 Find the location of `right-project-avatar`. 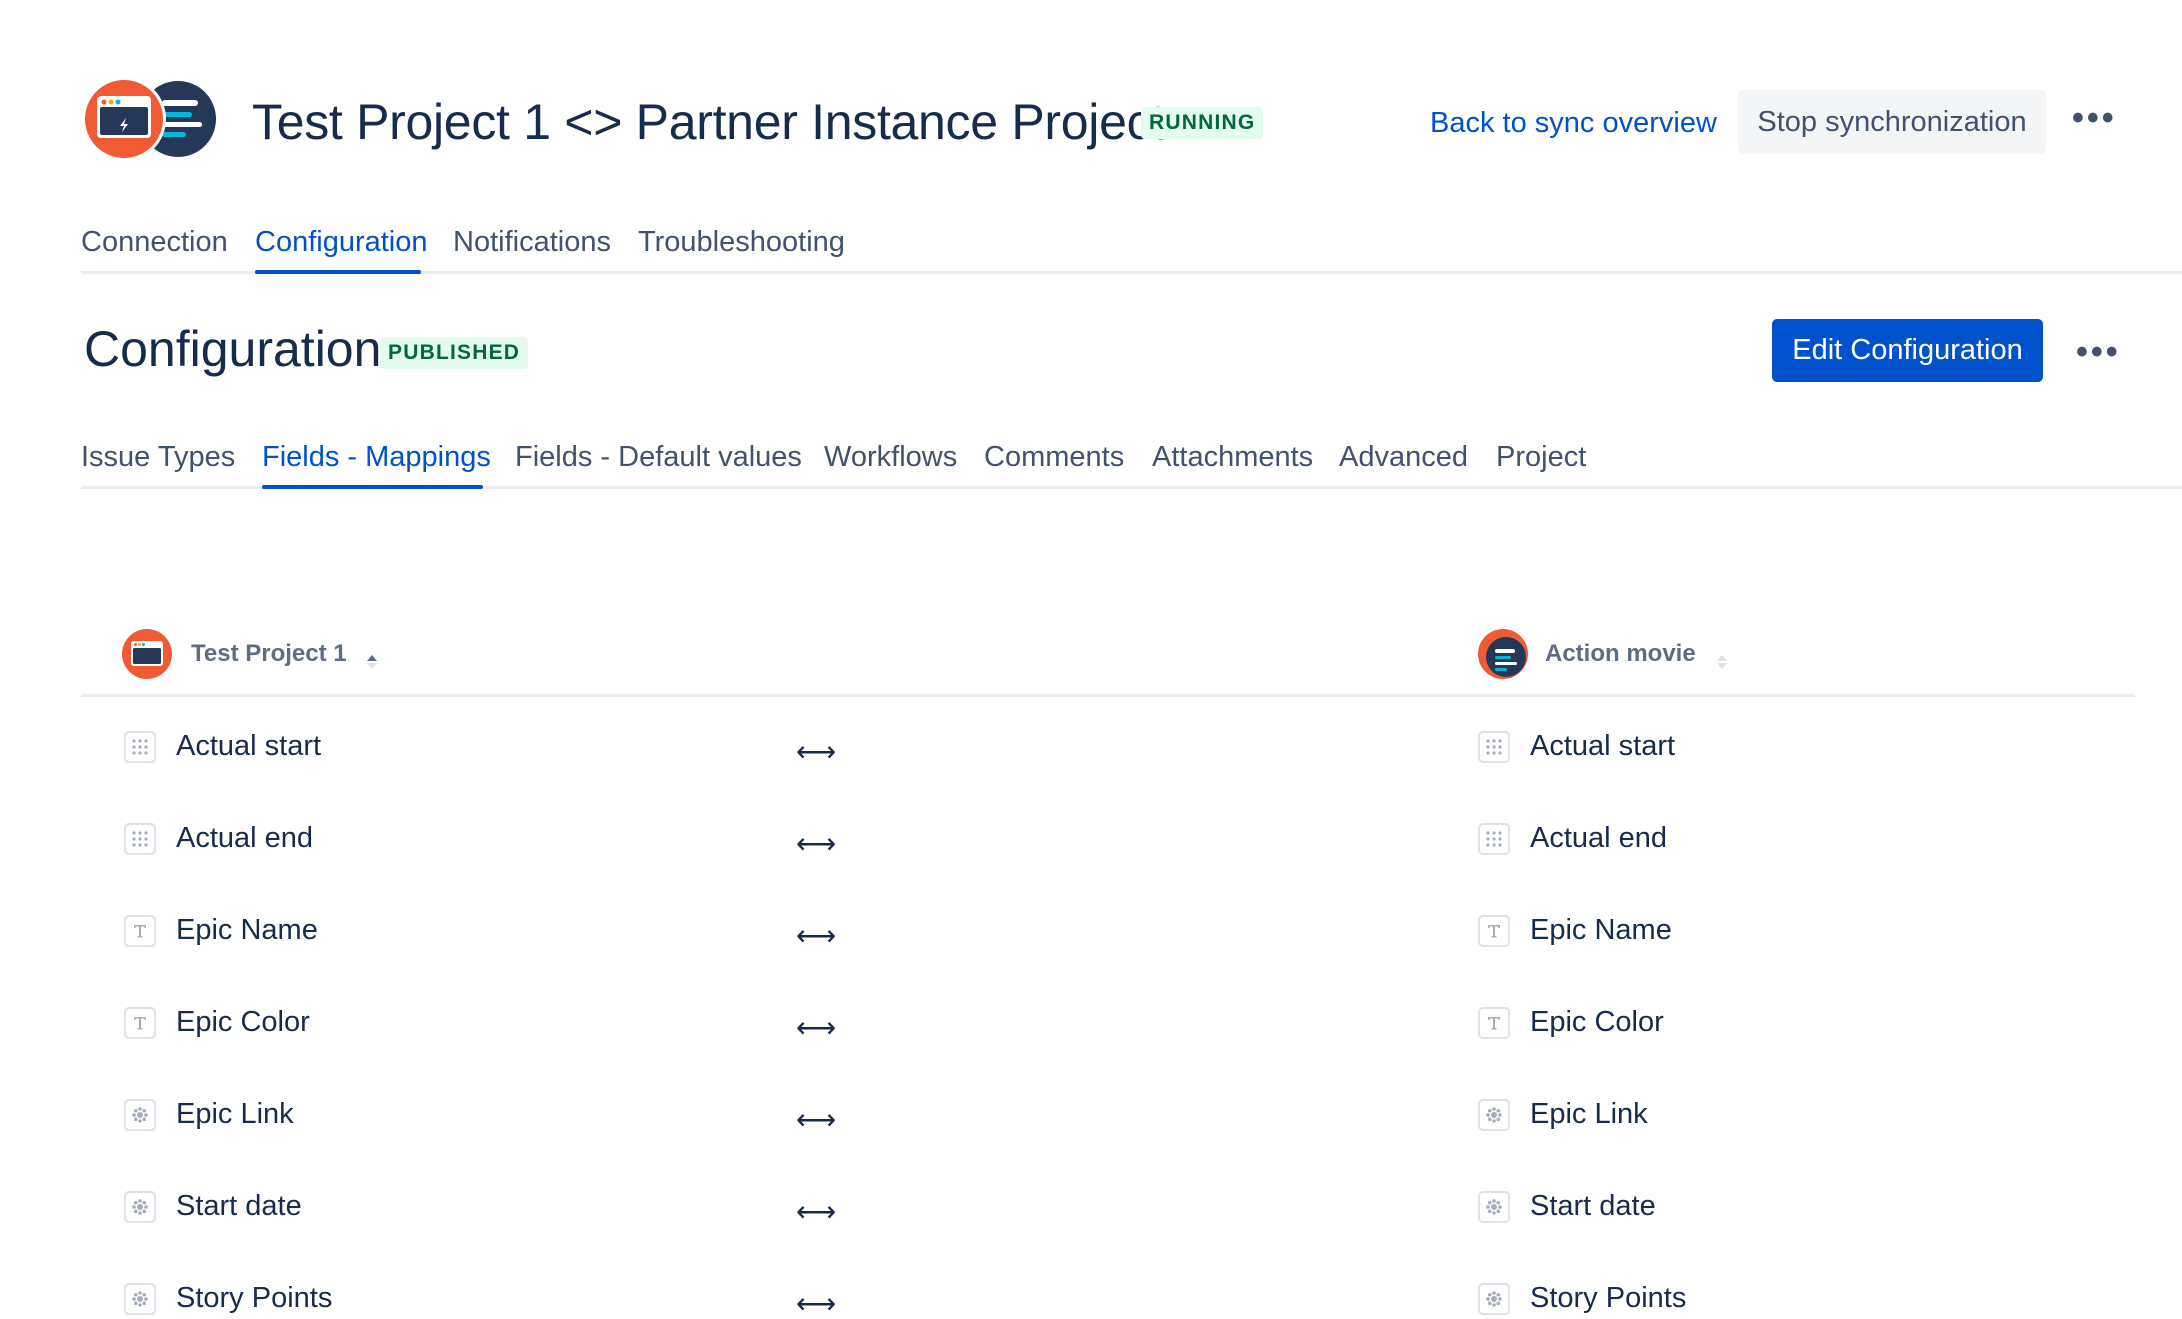

right-project-avatar is located at coordinates (1503, 654).